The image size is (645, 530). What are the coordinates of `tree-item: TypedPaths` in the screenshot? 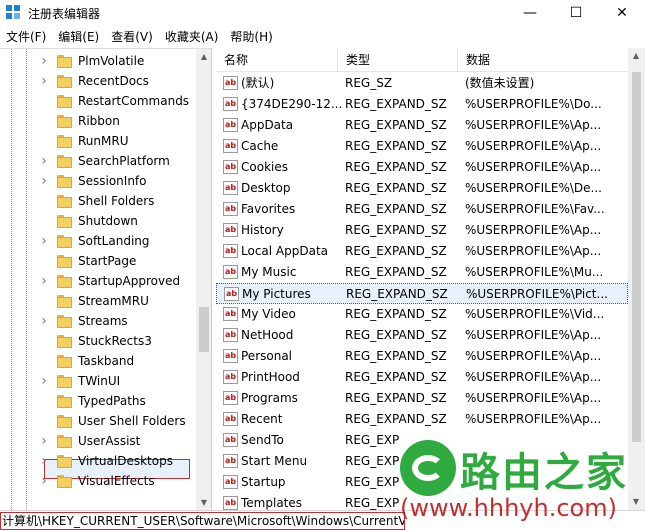 It's located at (100, 401).